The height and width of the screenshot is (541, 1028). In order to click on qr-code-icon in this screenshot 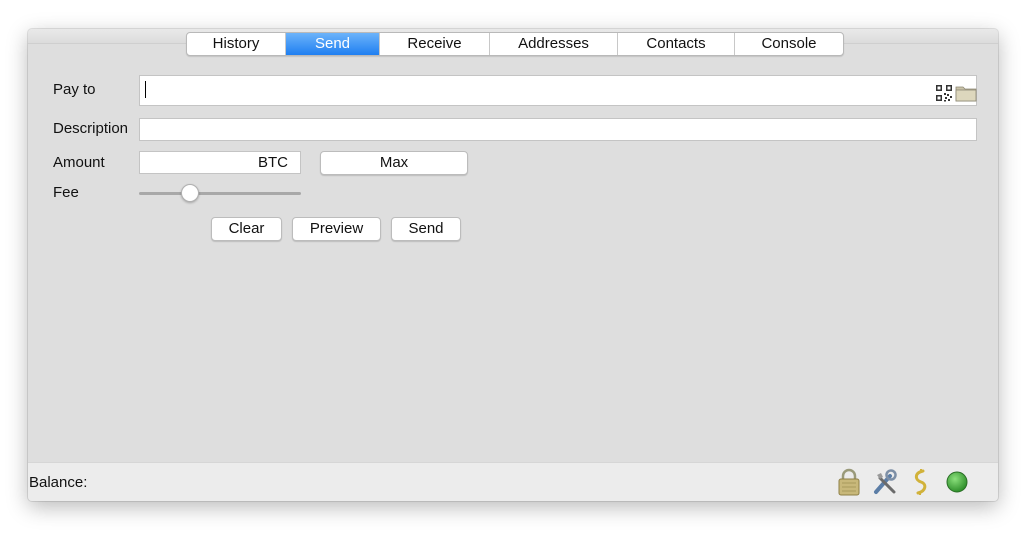, I will do `click(944, 93)`.